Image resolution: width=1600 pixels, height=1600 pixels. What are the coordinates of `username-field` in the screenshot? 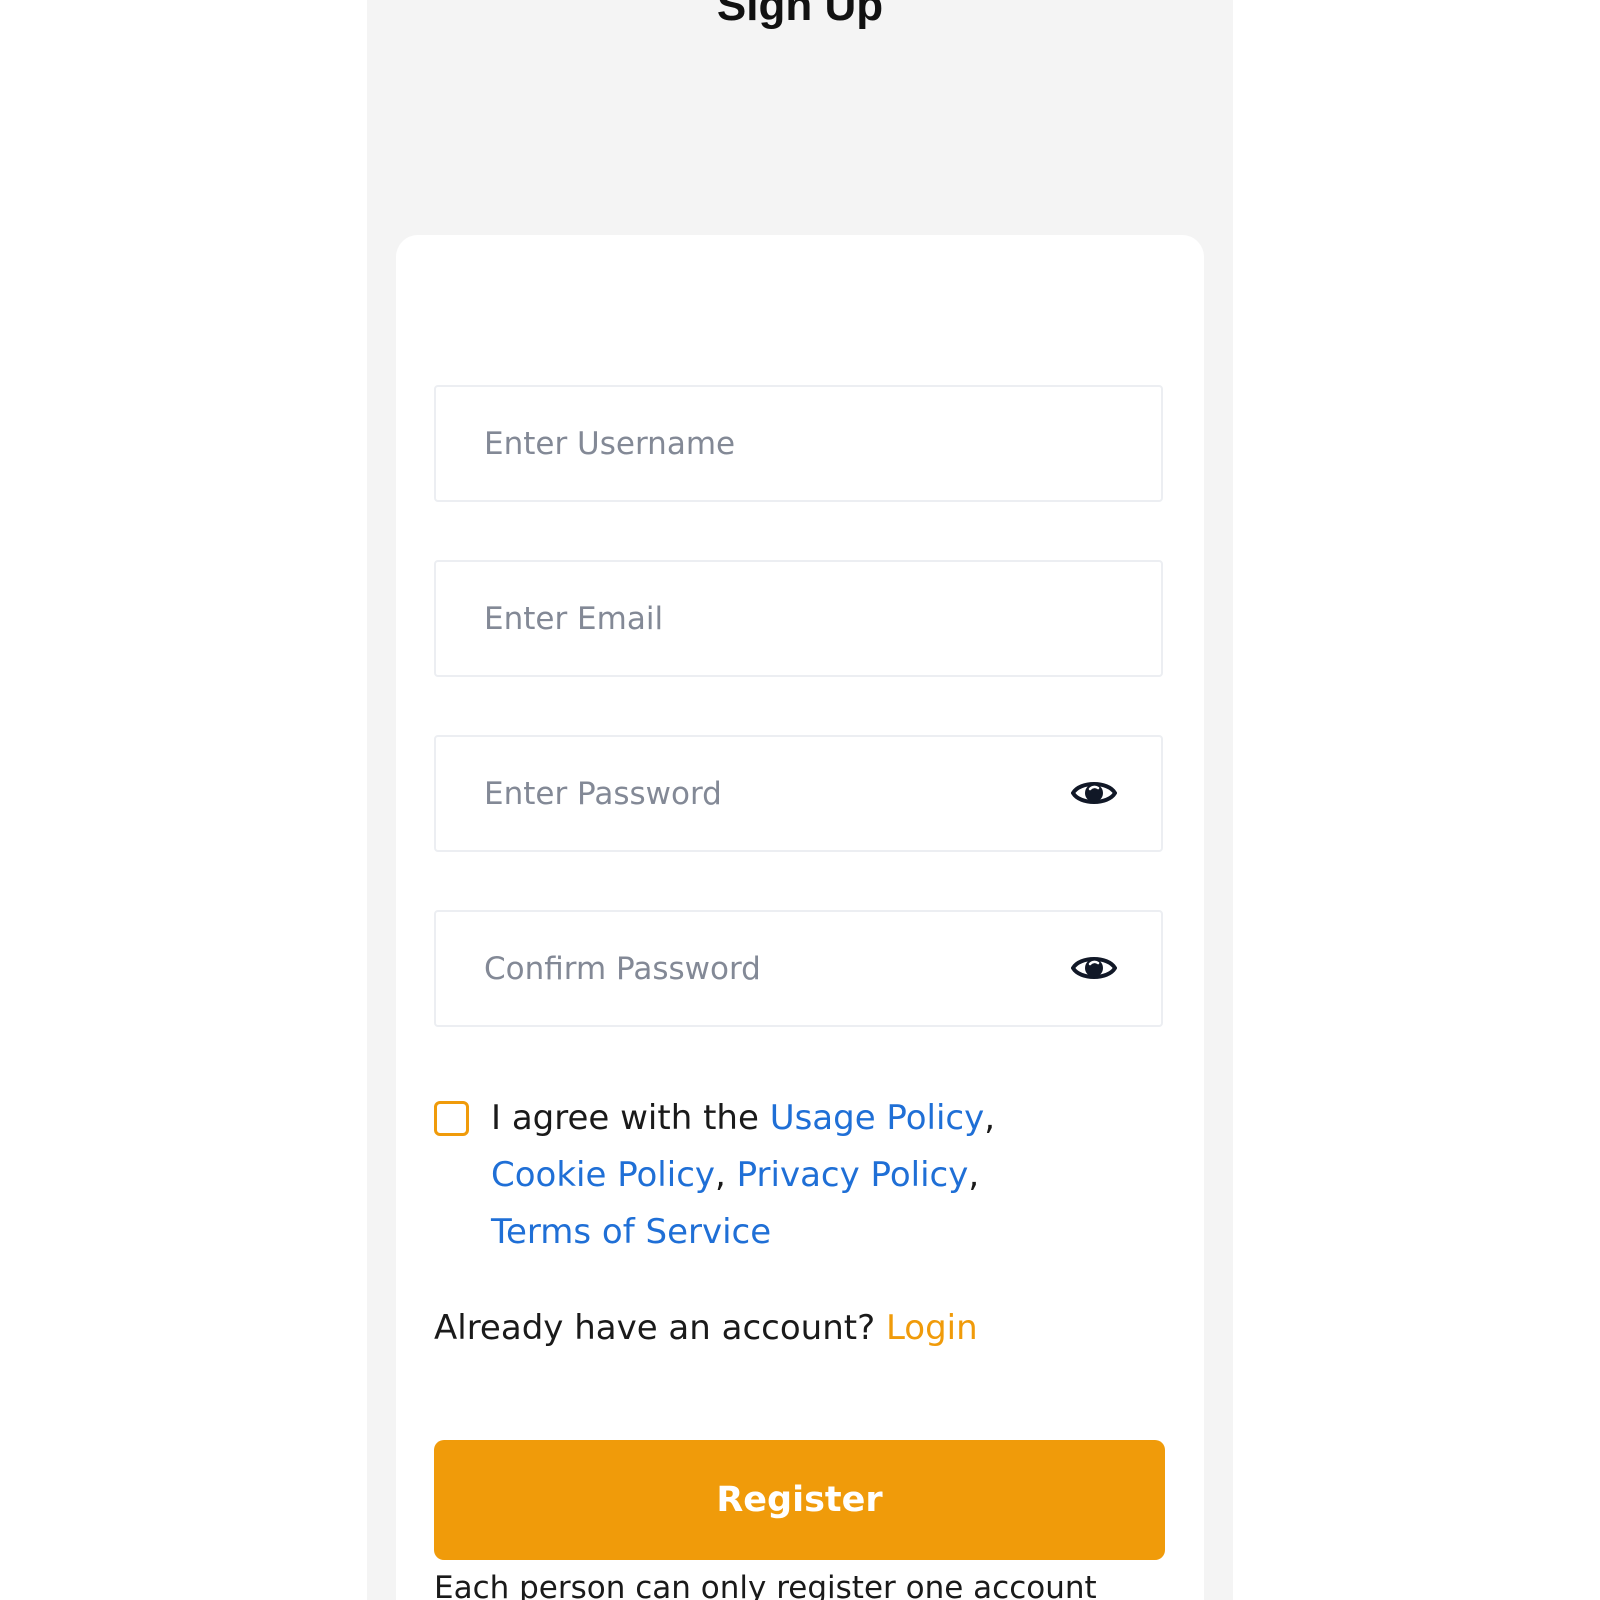 It's located at (798, 443).